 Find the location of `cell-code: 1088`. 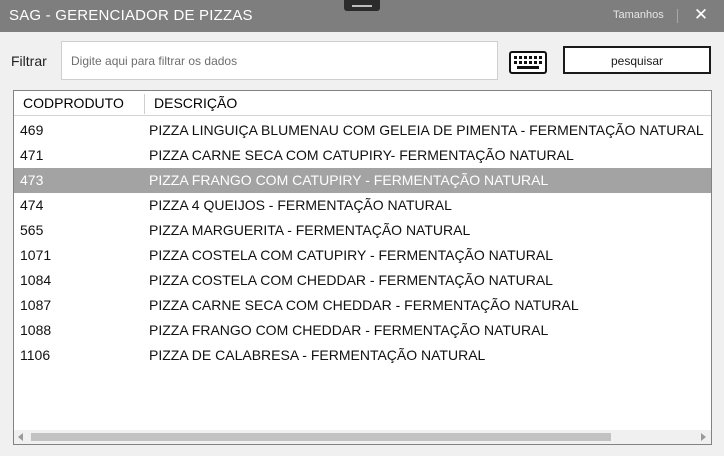

cell-code: 1088 is located at coordinates (36, 330).